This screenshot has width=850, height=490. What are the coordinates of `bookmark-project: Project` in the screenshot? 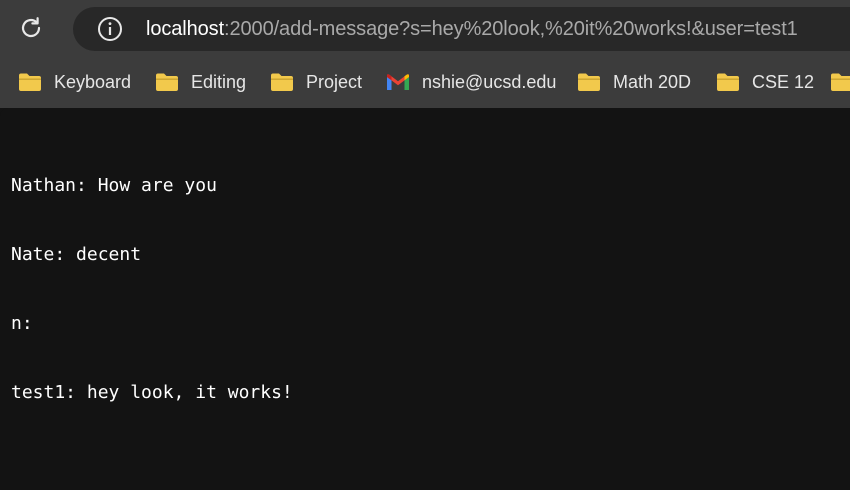 It's located at (316, 82).